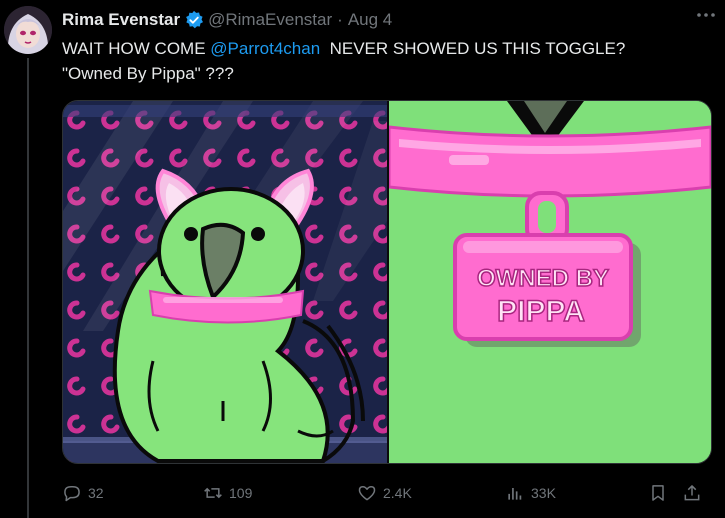 The image size is (725, 518). What do you see at coordinates (658, 493) in the screenshot?
I see `bookmark-icon` at bounding box center [658, 493].